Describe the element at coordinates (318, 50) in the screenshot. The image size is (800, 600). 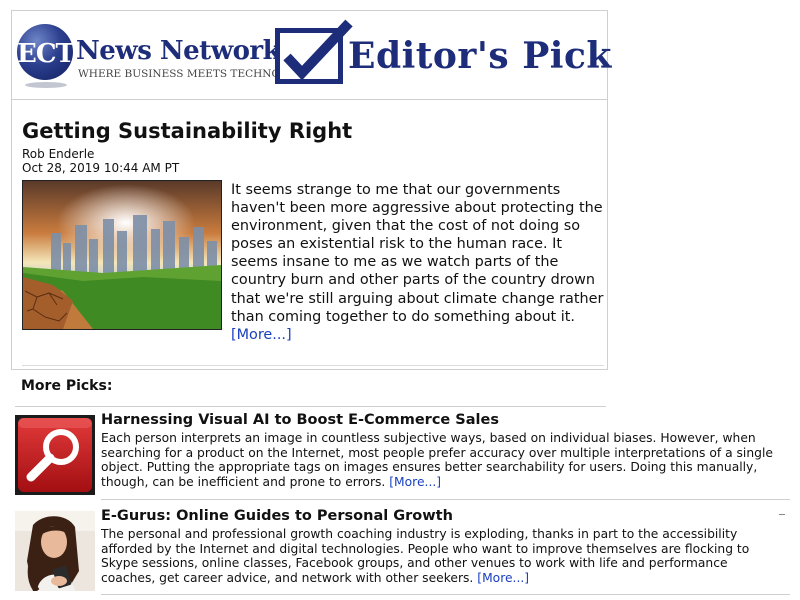
I see `checkmark-icon` at that location.